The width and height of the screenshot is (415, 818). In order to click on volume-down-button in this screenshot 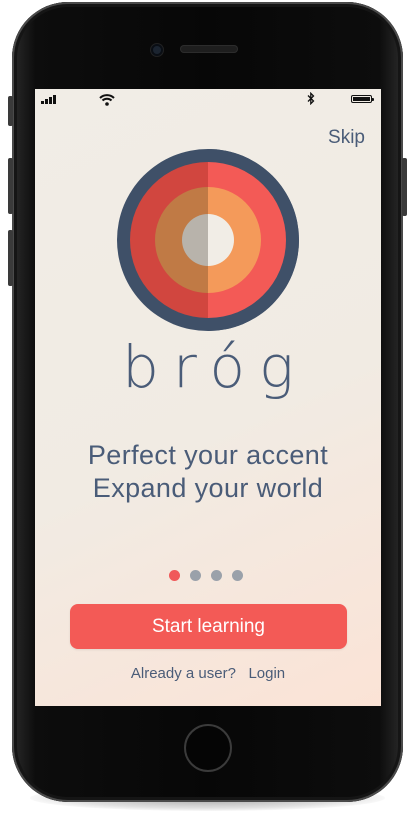, I will do `click(10, 258)`.